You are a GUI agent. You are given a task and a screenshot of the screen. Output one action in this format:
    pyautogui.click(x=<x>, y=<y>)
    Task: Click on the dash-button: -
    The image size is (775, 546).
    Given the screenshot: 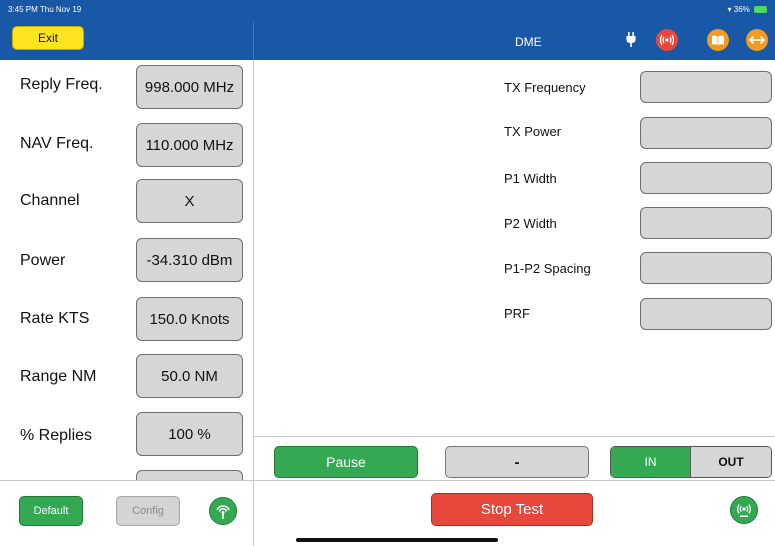 What is the action you would take?
    pyautogui.click(x=517, y=462)
    